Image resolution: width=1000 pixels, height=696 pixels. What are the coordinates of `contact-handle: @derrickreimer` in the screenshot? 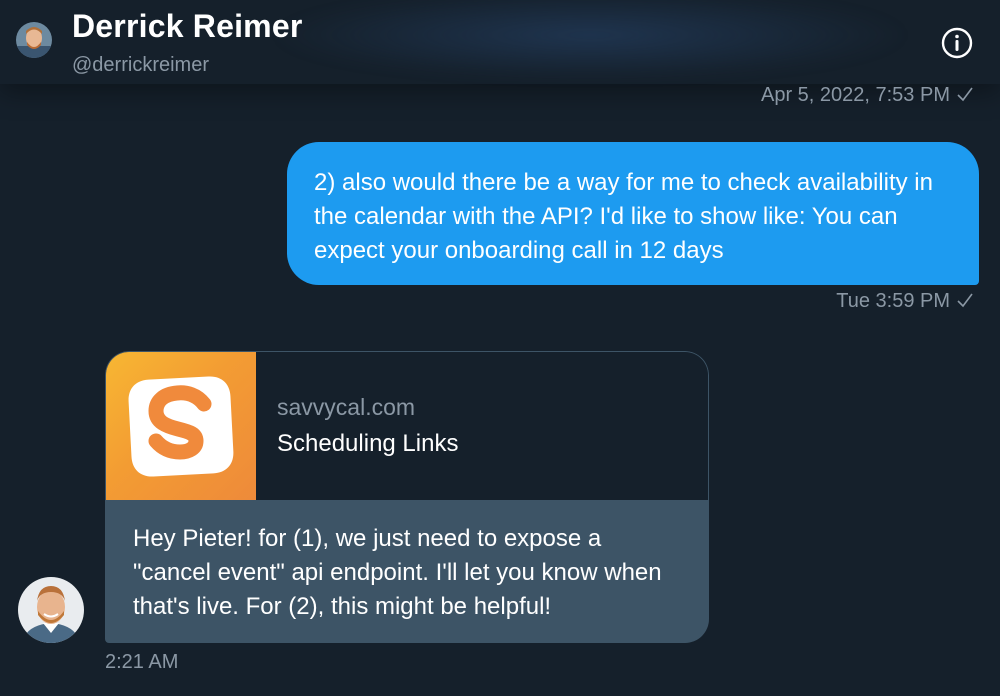 It's located at (140, 65).